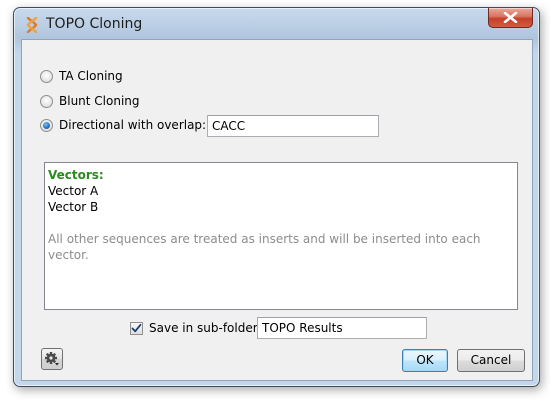 Image resolution: width=550 pixels, height=400 pixels. Describe the element at coordinates (293, 126) in the screenshot. I see `overlap-input: CACC` at that location.